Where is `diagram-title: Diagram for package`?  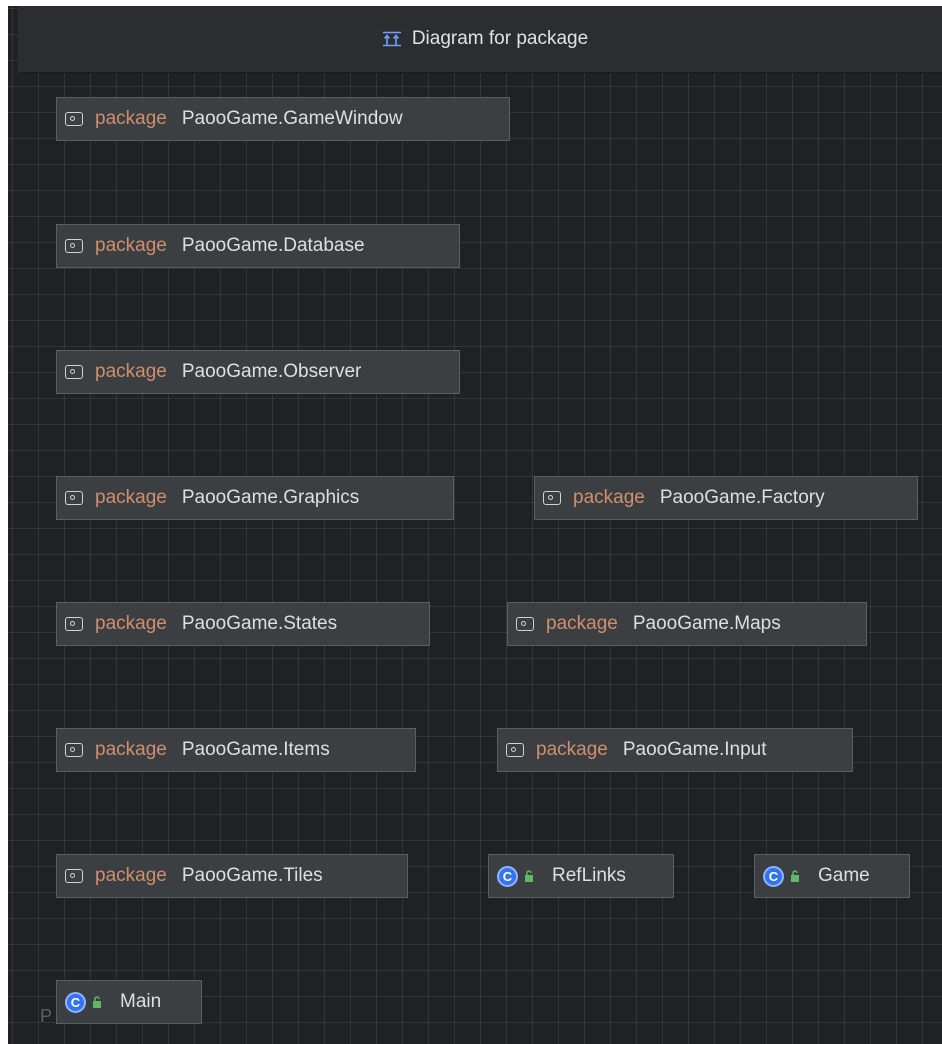
diagram-title: Diagram for package is located at coordinates (500, 38).